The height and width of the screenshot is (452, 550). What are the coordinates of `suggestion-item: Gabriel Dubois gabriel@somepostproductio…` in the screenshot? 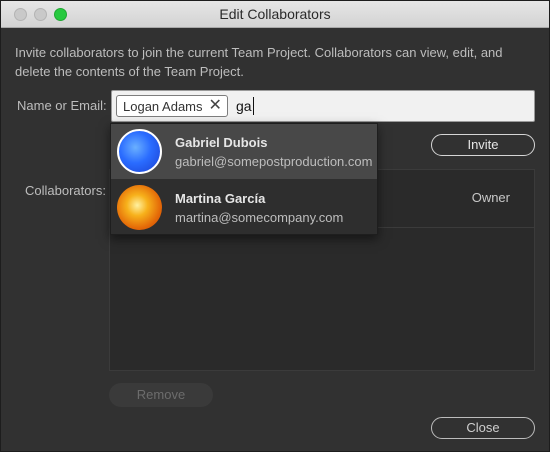 It's located at (244, 151).